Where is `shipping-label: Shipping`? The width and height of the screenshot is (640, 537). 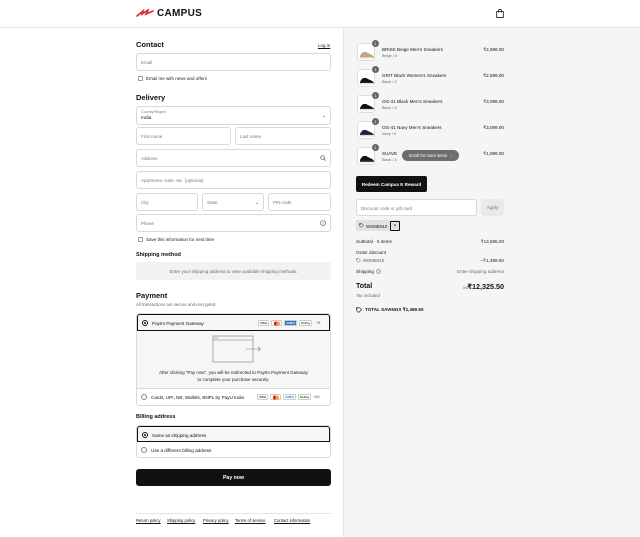
shipping-label: Shipping is located at coordinates (365, 271).